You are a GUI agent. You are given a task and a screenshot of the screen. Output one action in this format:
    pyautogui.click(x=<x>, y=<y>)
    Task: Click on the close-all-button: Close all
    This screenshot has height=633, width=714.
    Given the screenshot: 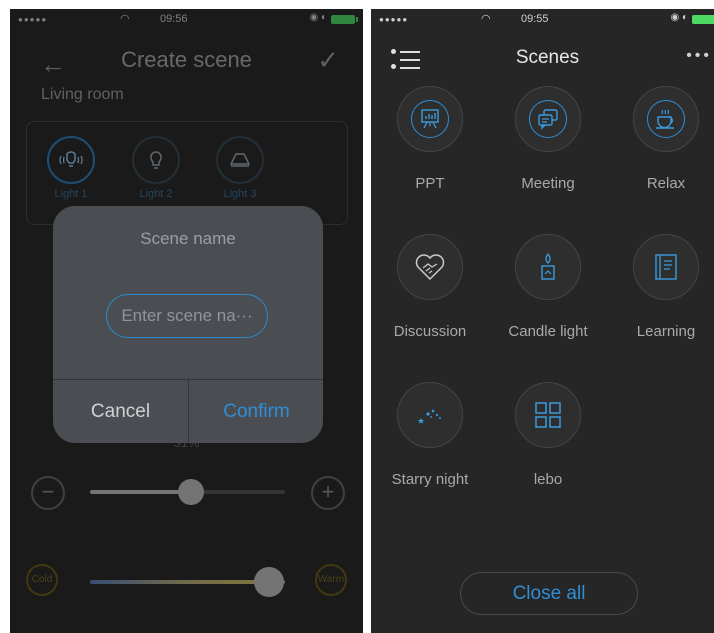 What is the action you would take?
    pyautogui.click(x=549, y=593)
    